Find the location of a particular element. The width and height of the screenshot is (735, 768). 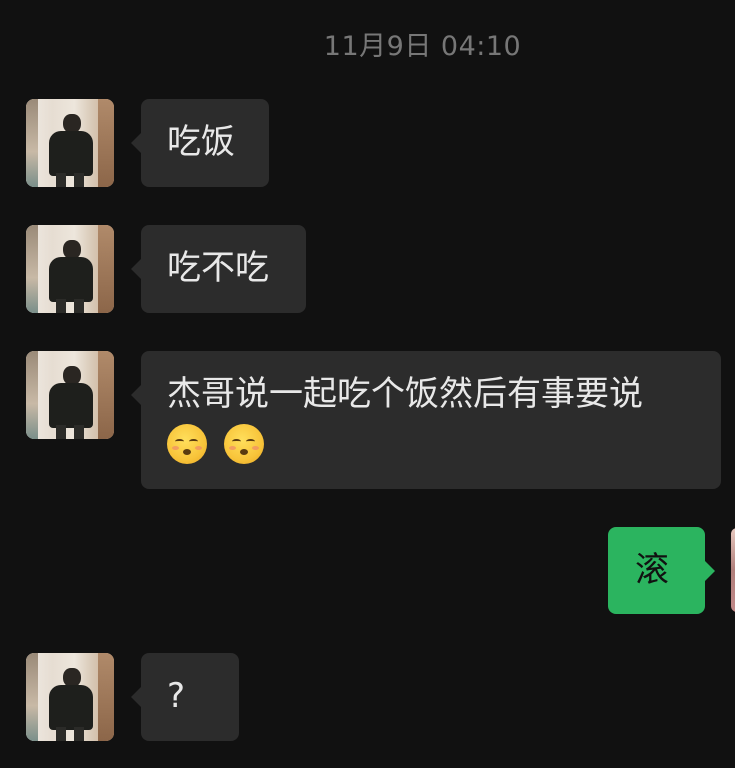

own-avatar is located at coordinates (733, 570).